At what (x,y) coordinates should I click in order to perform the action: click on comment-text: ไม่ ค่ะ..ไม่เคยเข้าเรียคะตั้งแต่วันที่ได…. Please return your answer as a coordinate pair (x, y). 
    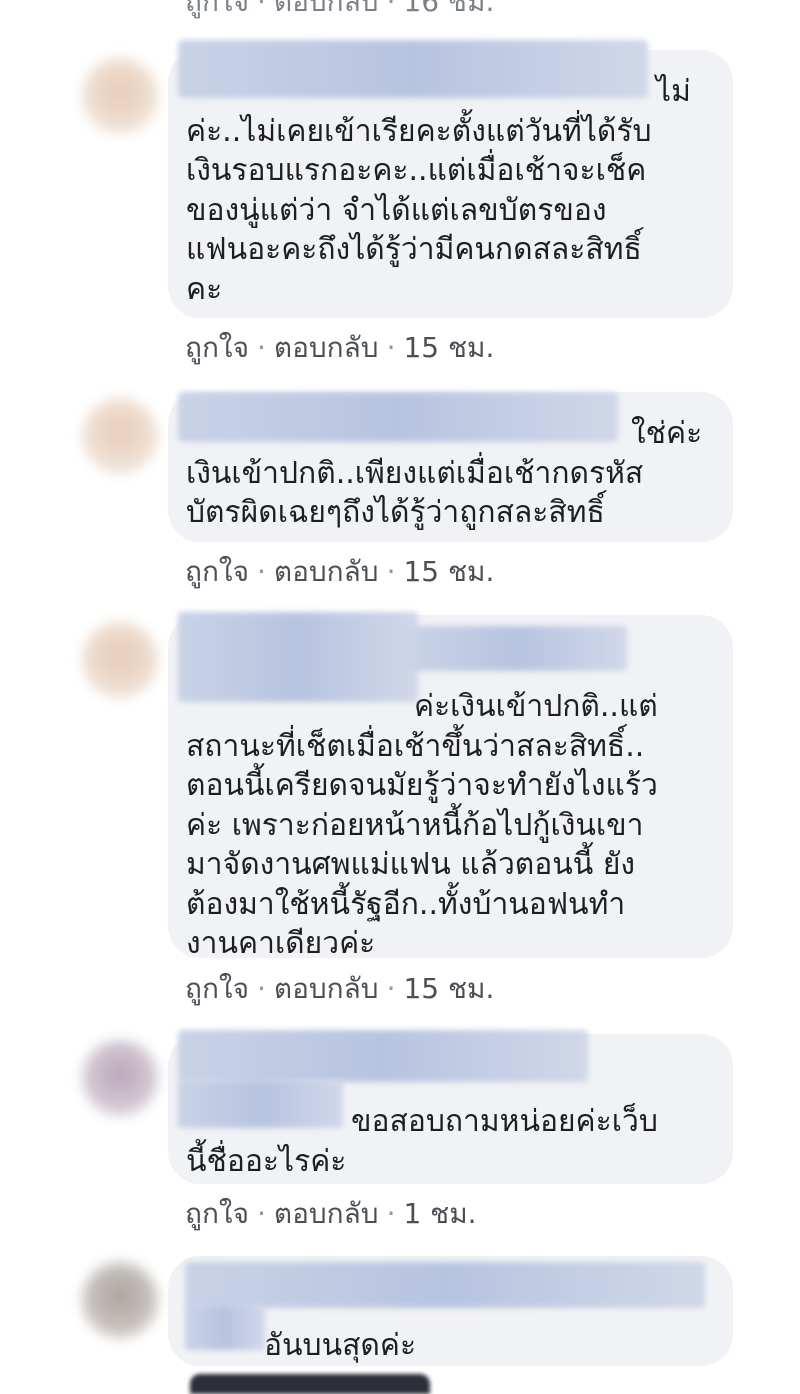
    Looking at the image, I should click on (438, 190).